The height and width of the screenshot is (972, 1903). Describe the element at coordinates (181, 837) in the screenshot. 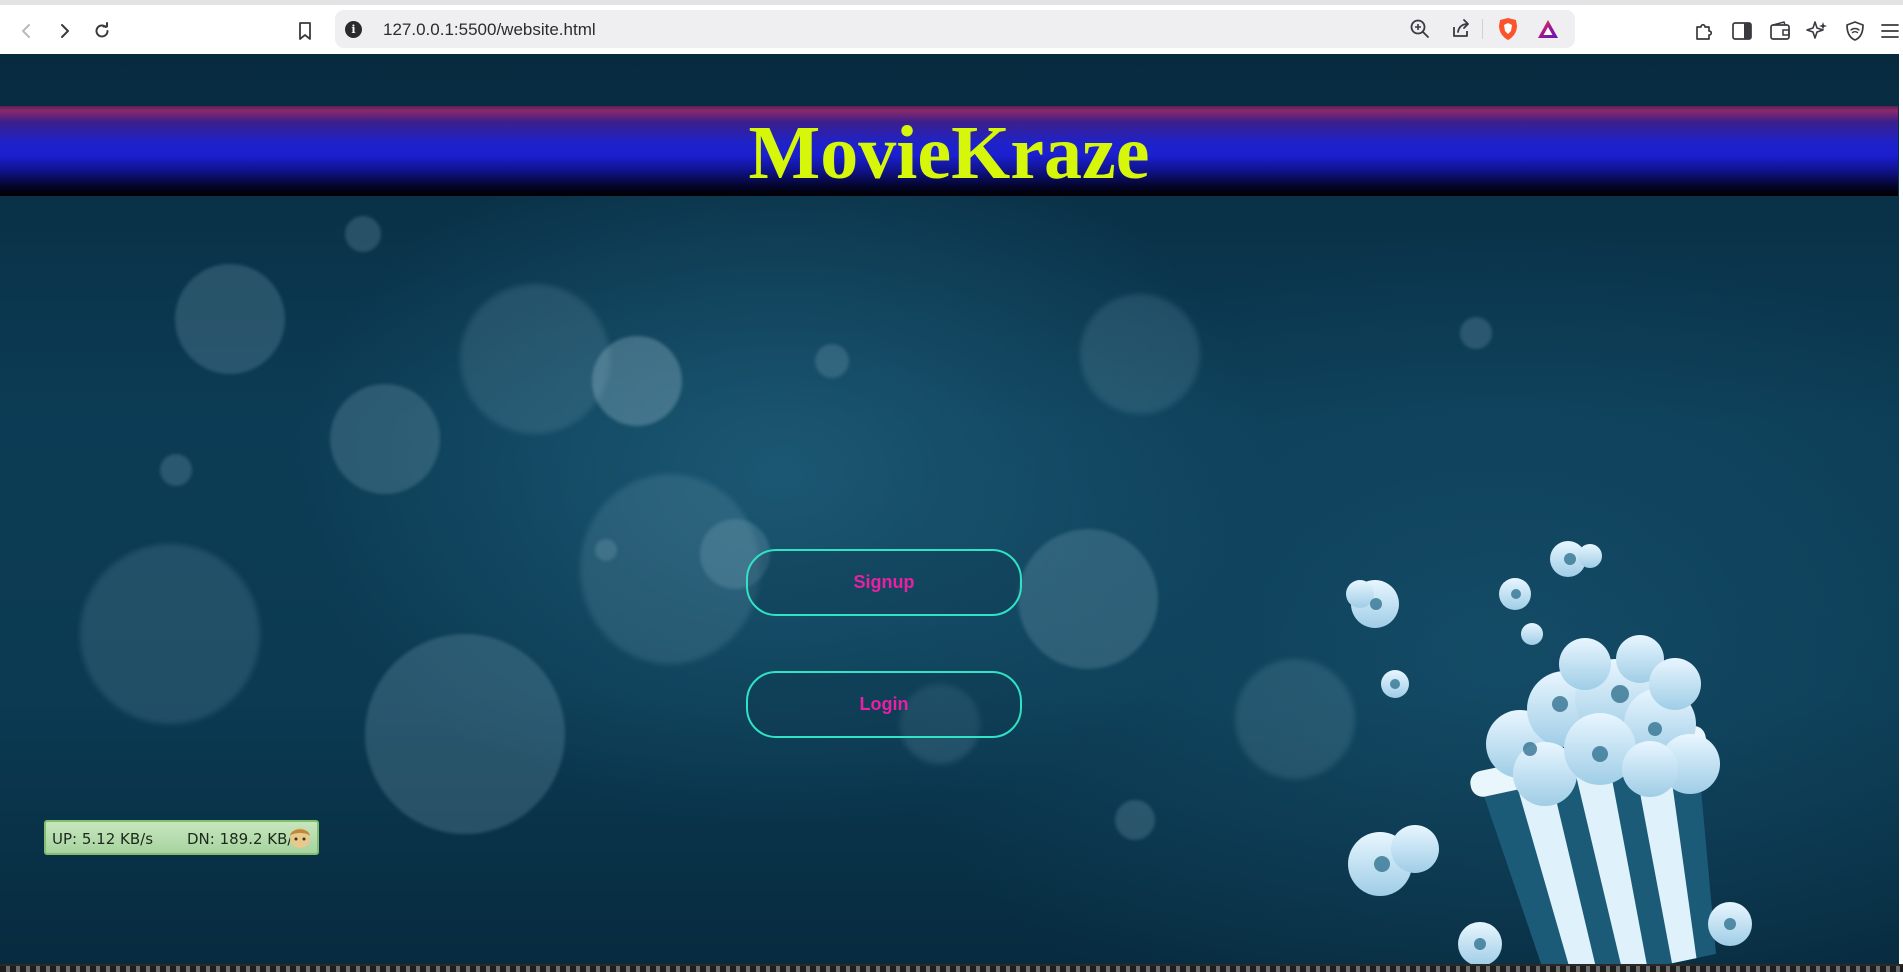

I see `network-speed-widget: UP: 5.12 KB/s DN: 189.2 KB/s` at that location.